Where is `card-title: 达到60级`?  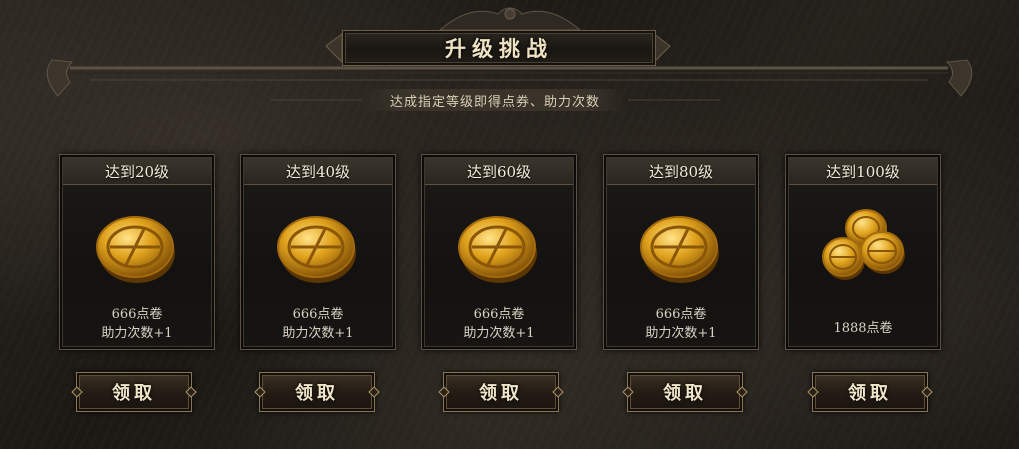
card-title: 达到60级 is located at coordinates (499, 171).